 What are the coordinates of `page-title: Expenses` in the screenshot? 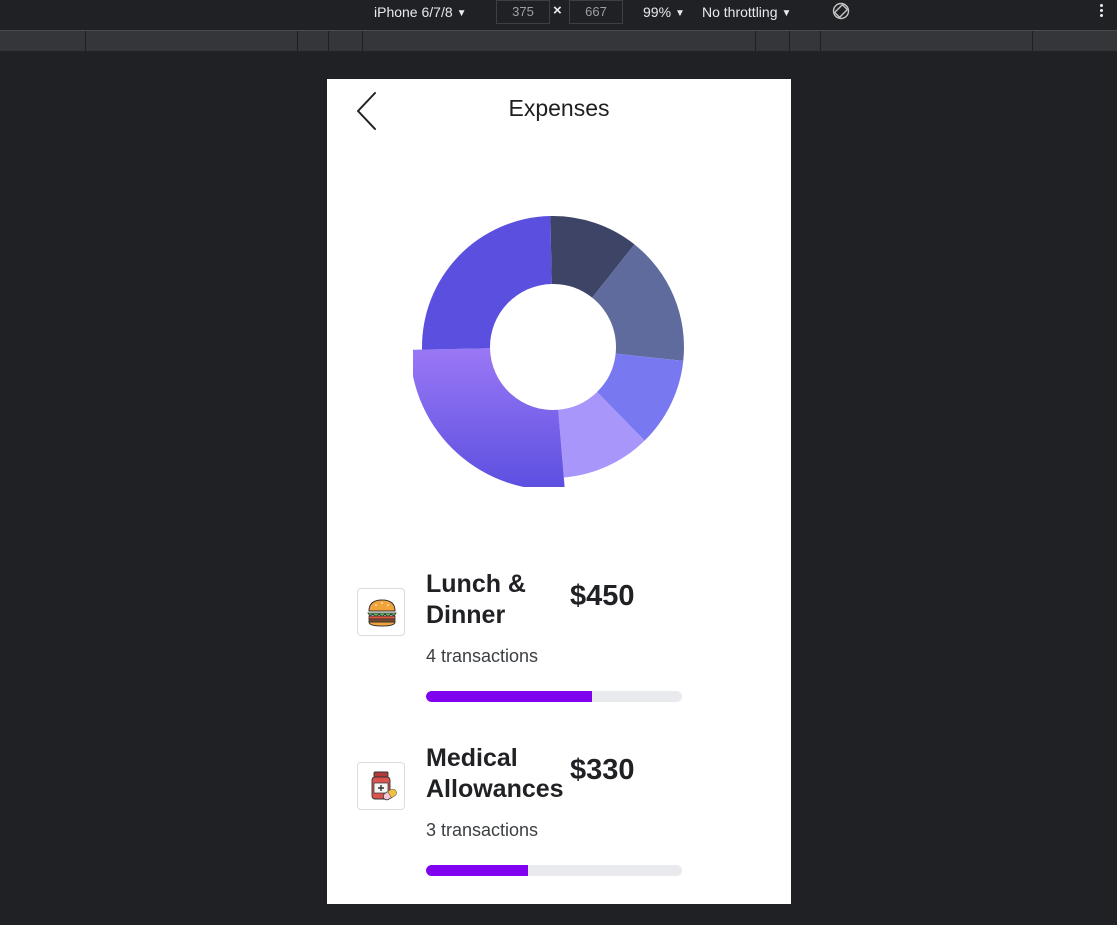 It's located at (559, 108).